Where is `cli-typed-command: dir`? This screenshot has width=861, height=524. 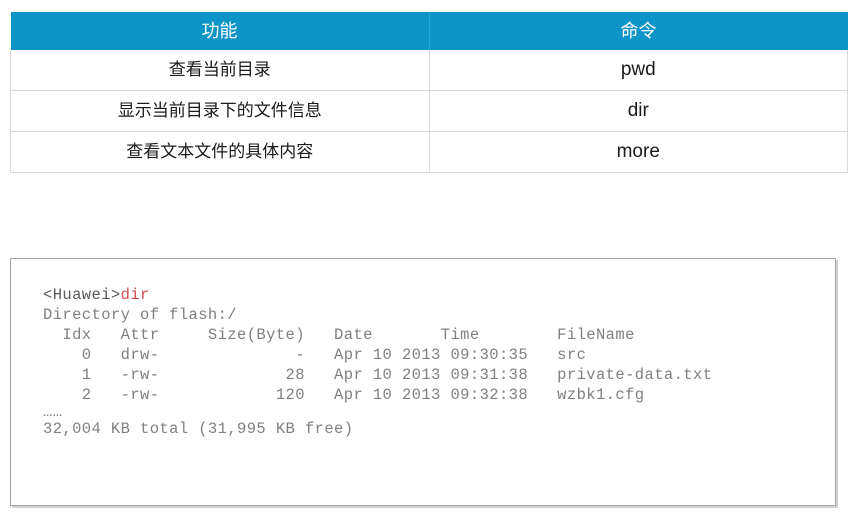
cli-typed-command: dir is located at coordinates (135, 295).